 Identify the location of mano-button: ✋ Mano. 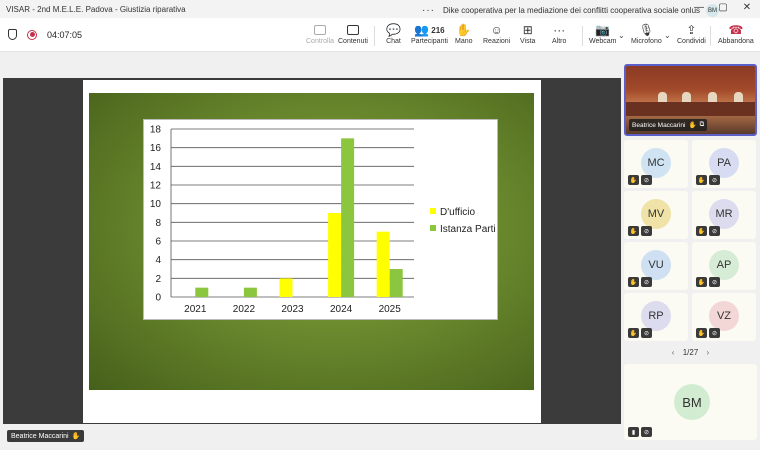
(464, 33).